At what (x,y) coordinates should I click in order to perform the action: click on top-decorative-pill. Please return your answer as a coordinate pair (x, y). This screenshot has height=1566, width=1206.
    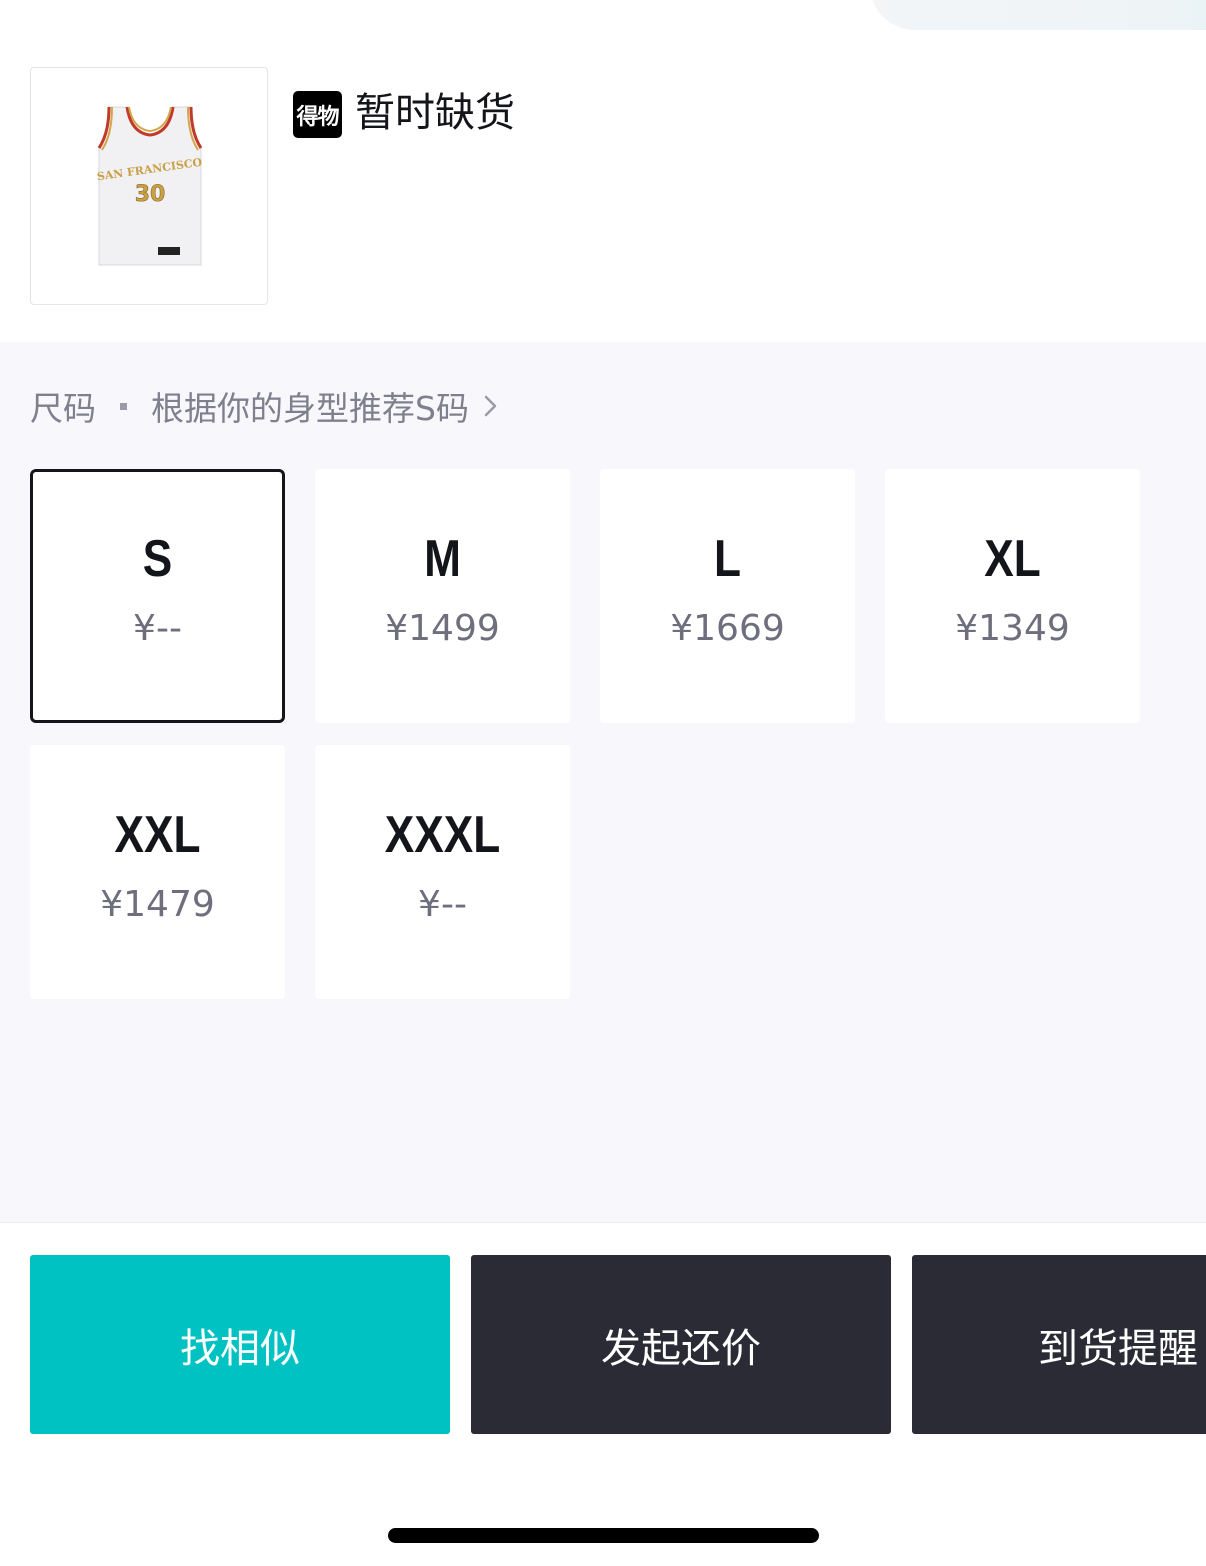
    Looking at the image, I should click on (1038, 15).